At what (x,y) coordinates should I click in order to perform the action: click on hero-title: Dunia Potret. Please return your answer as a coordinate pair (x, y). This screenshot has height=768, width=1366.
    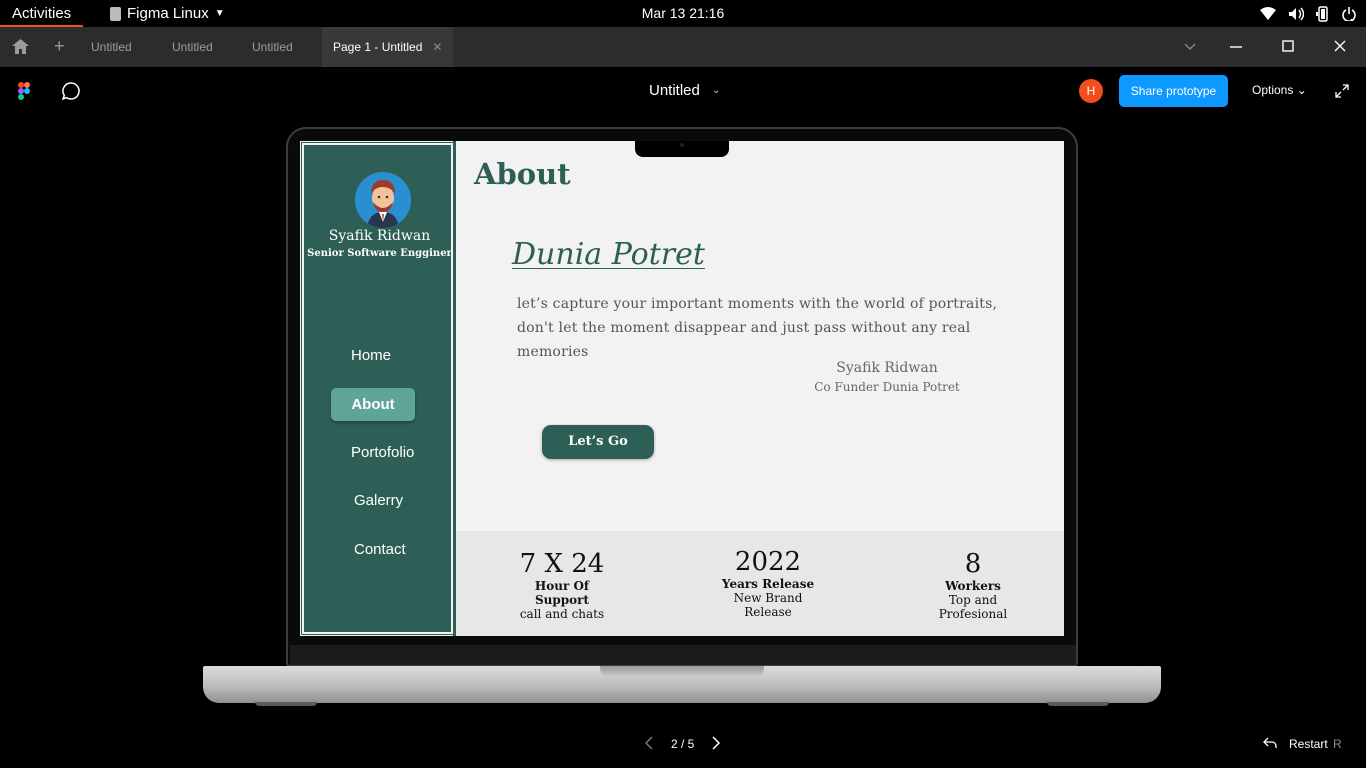
    Looking at the image, I should click on (608, 254).